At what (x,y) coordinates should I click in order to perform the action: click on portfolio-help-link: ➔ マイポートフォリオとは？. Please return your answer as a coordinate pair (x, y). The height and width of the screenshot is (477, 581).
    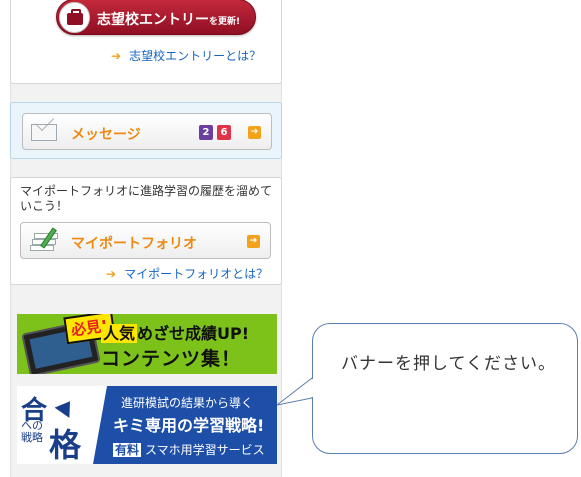
    Looking at the image, I should click on (187, 273).